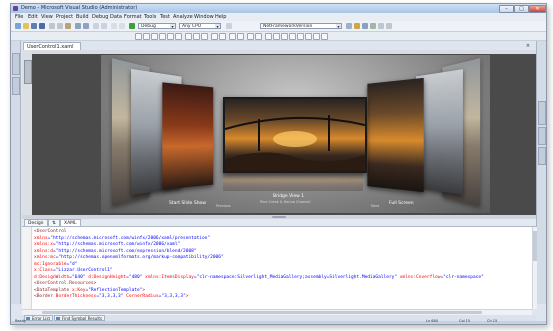  Describe the element at coordinates (133, 17) in the screenshot. I see `menu-format: Format` at that location.